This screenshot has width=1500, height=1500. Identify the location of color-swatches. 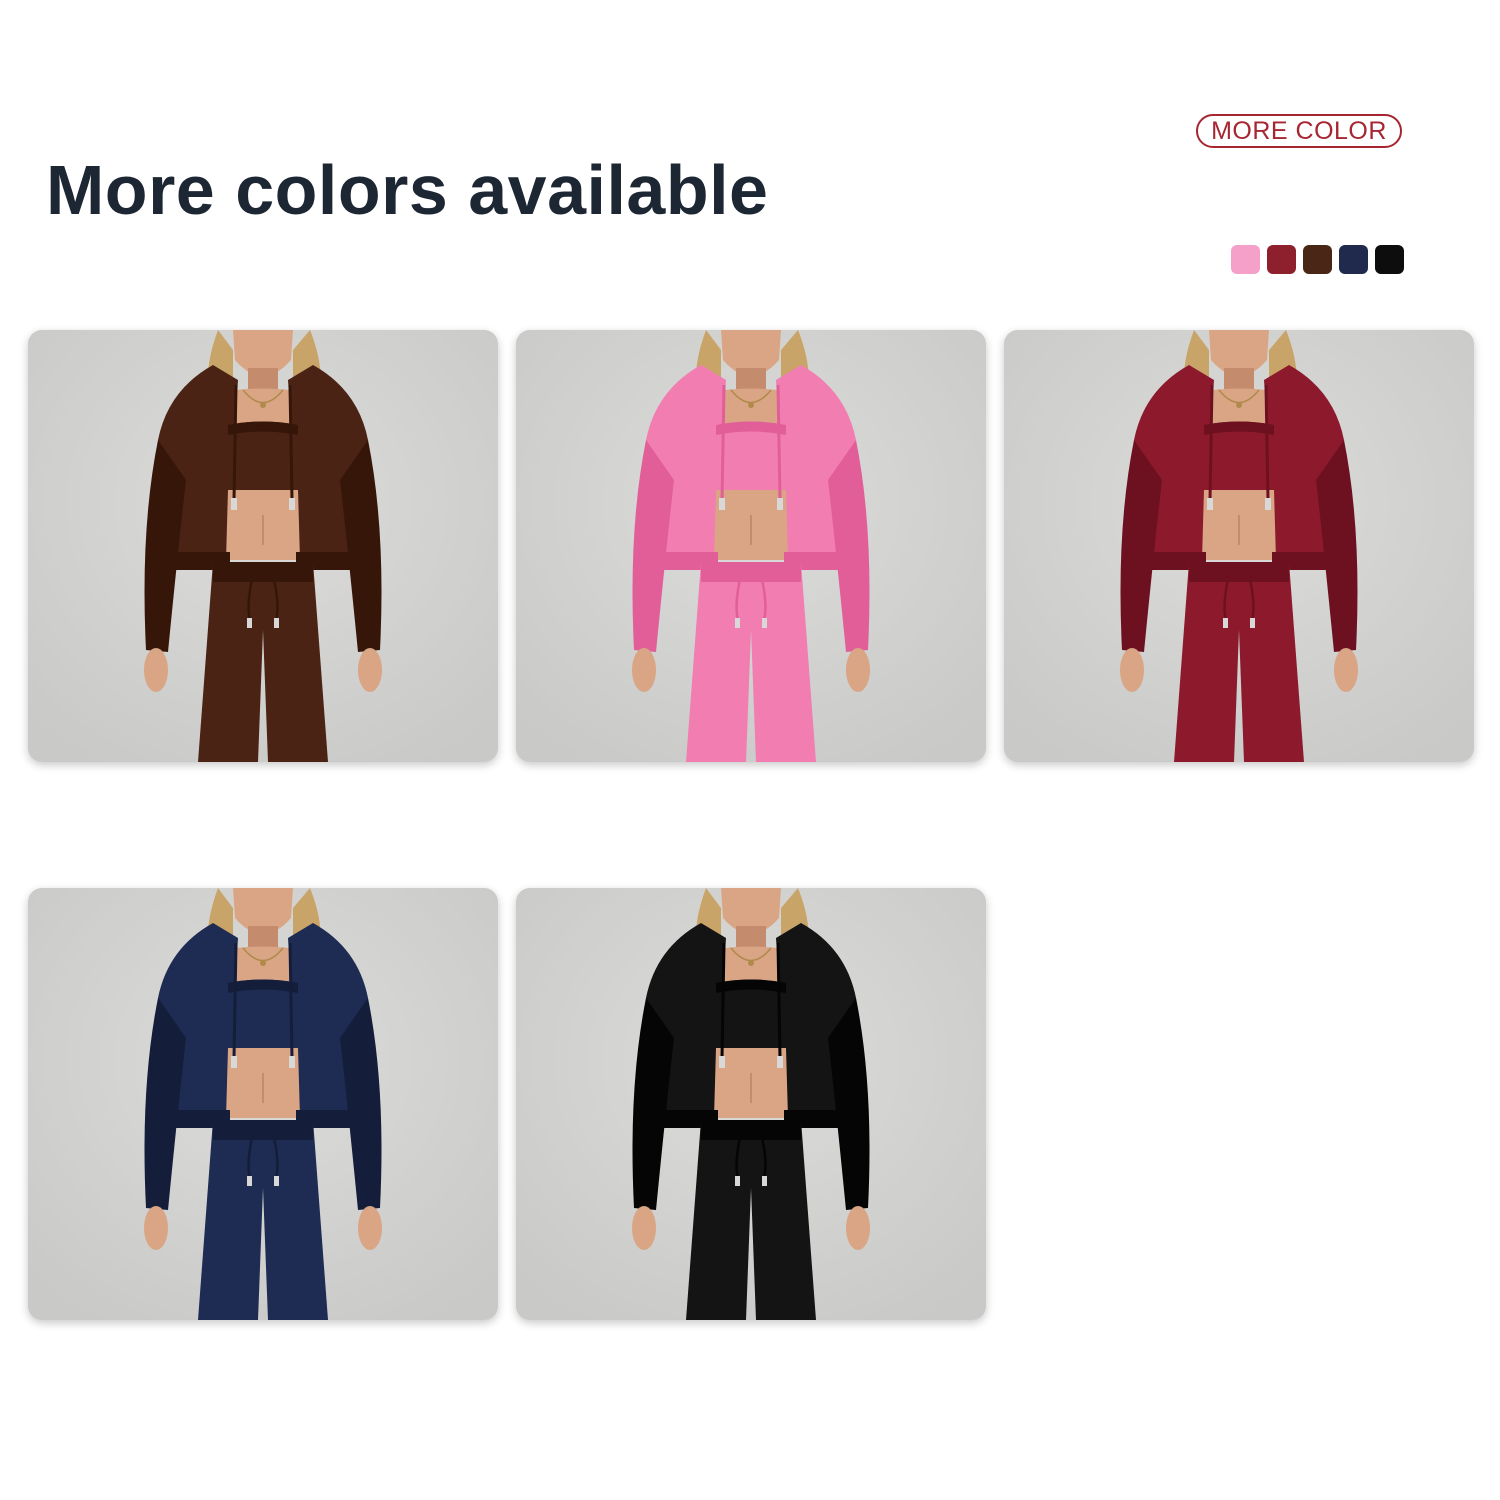
(1317, 259).